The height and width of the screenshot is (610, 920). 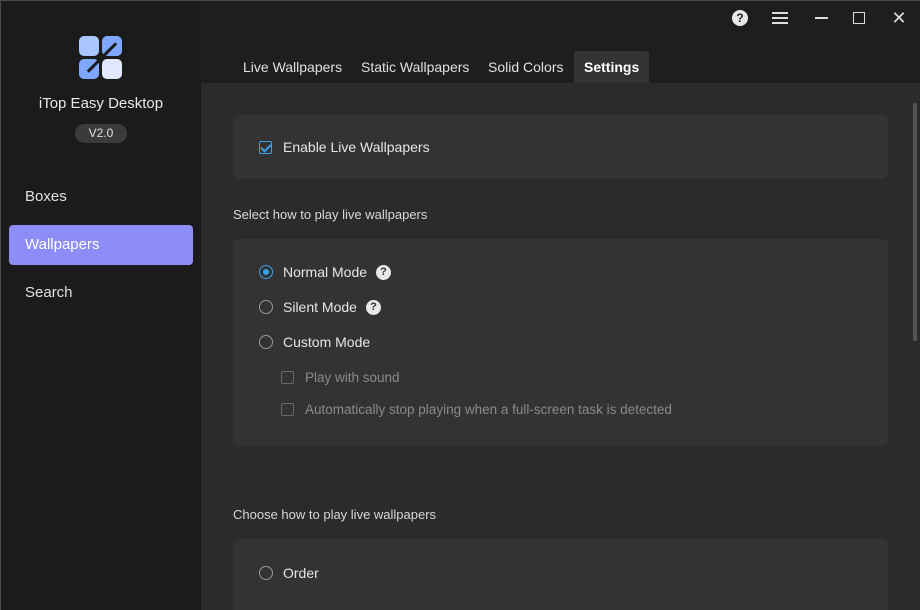 I want to click on help-icon: ?, so click(x=740, y=18).